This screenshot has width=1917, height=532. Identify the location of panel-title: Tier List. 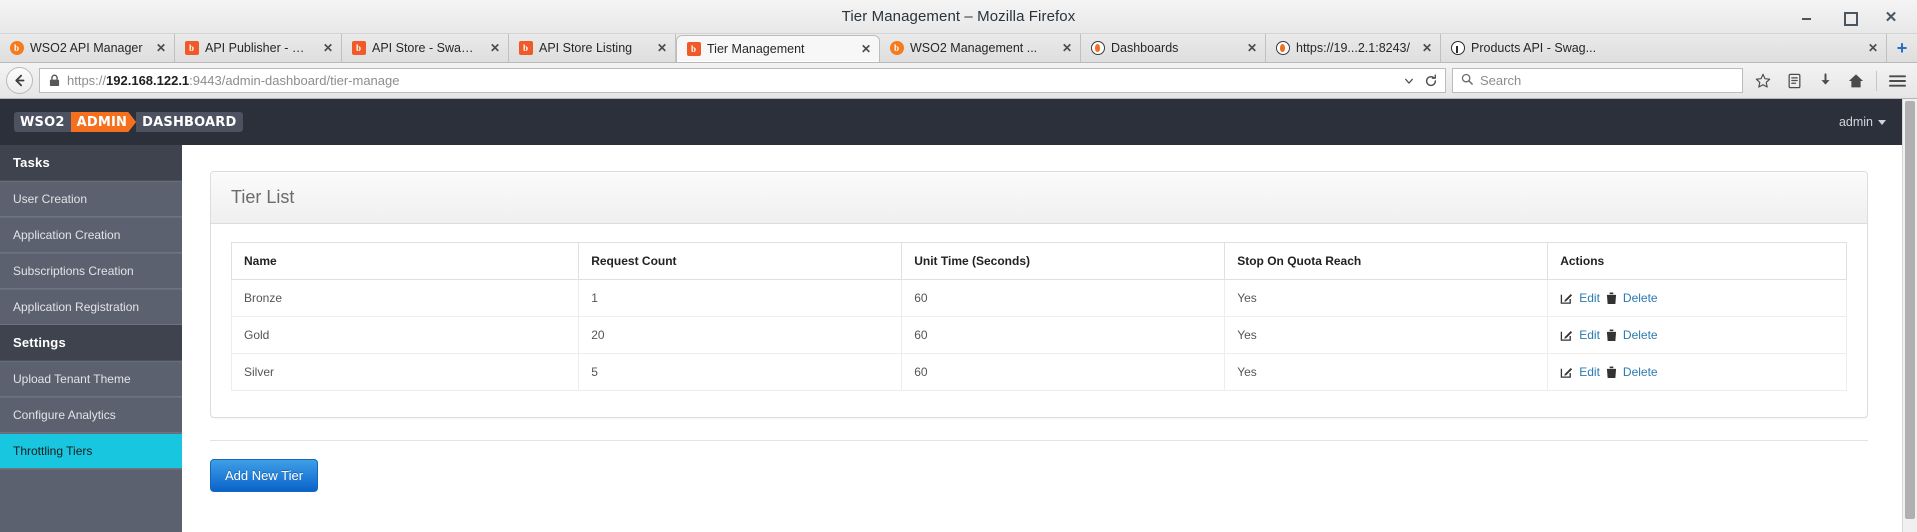
(1039, 198).